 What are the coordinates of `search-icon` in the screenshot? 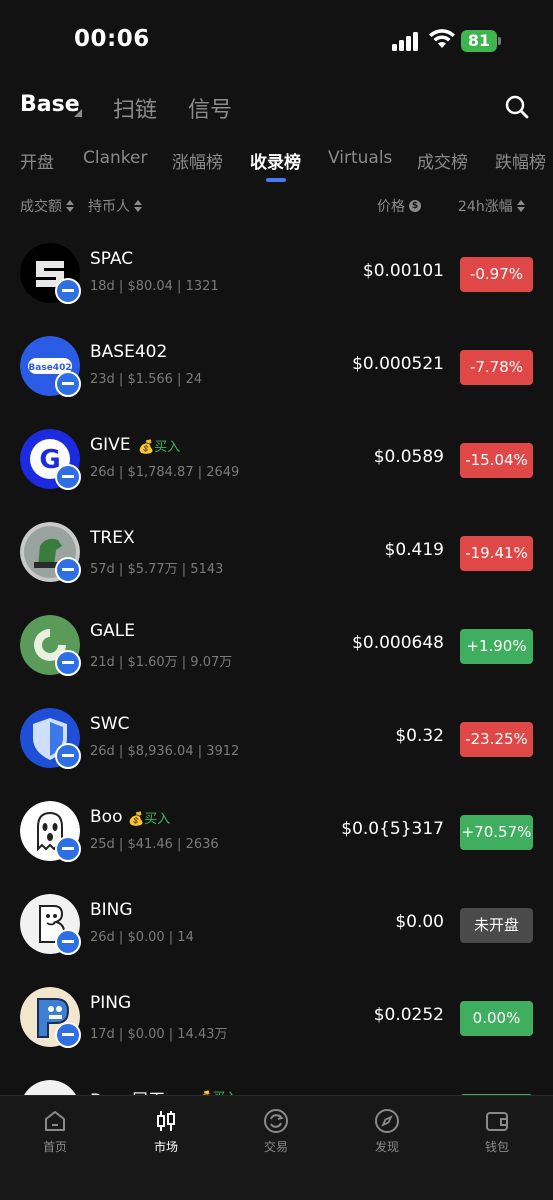 It's located at (517, 107).